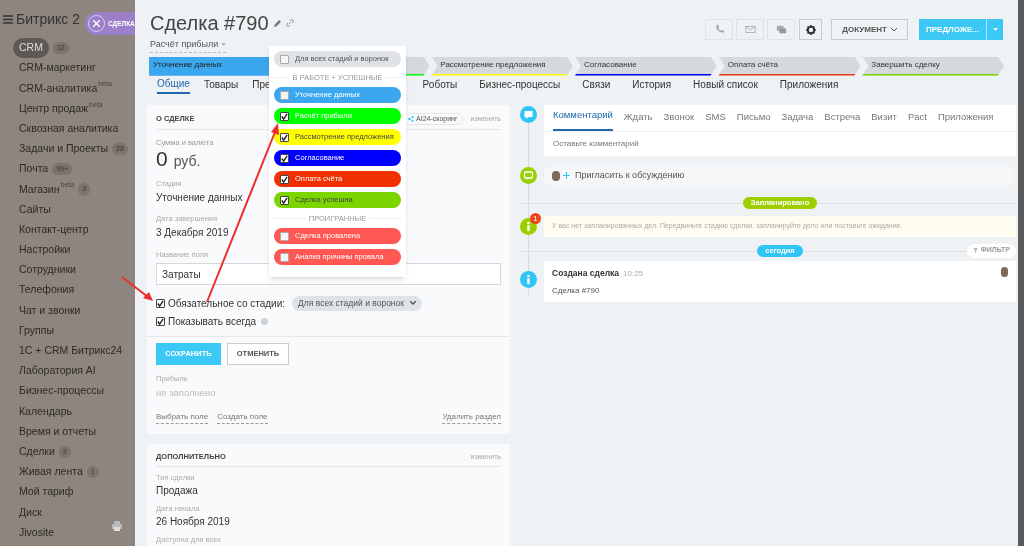  Describe the element at coordinates (44, 290) in the screenshot. I see `sidebar-item: Телефония` at that location.